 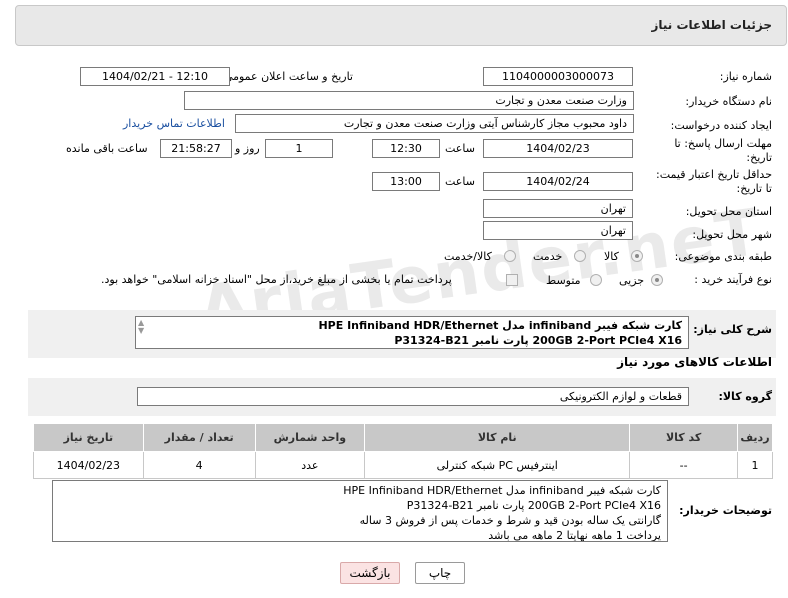 I want to click on goods-group-label: گروه کالا:, so click(x=745, y=396).